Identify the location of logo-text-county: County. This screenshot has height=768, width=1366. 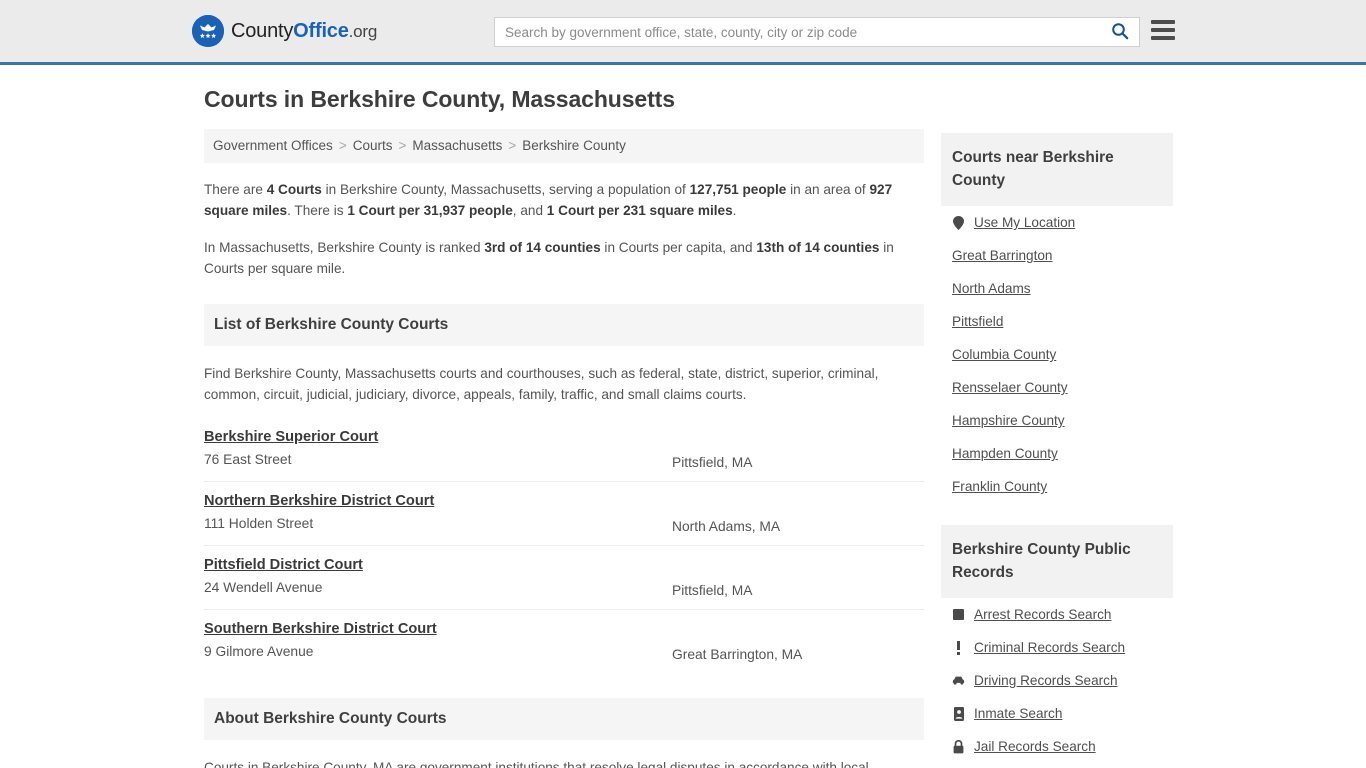
(262, 30).